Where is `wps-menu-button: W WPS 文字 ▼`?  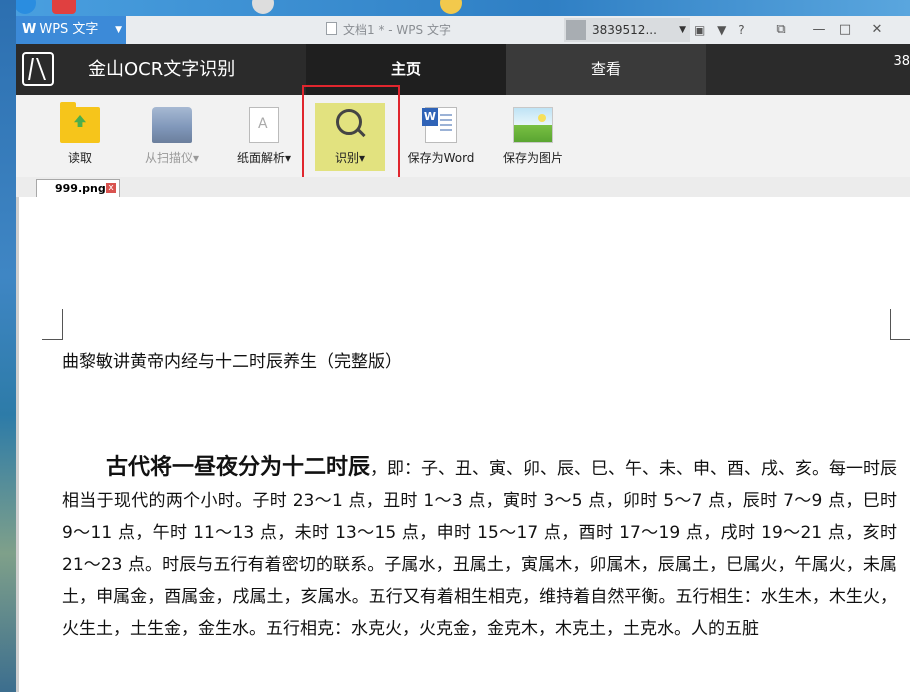 wps-menu-button: W WPS 文字 ▼ is located at coordinates (71, 30).